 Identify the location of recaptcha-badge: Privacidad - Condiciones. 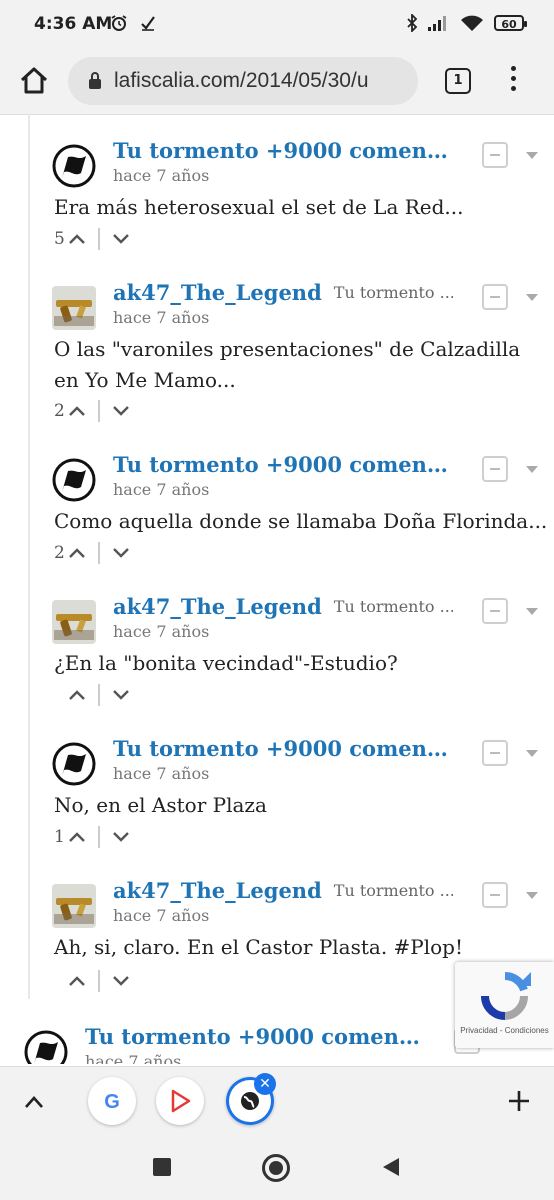
(504, 1005).